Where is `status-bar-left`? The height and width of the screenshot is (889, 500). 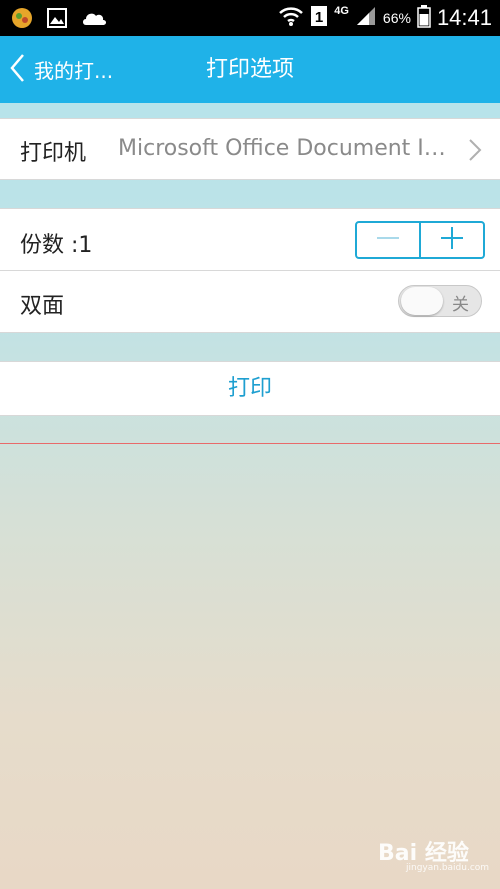
status-bar-left is located at coordinates (59, 20).